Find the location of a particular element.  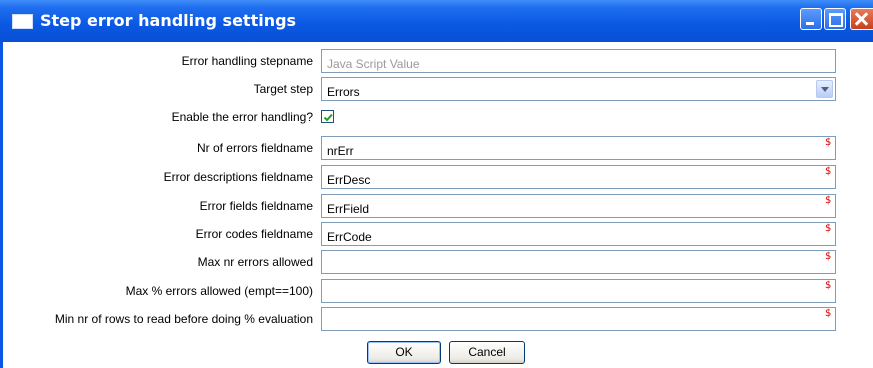

maximize-button is located at coordinates (835, 19).